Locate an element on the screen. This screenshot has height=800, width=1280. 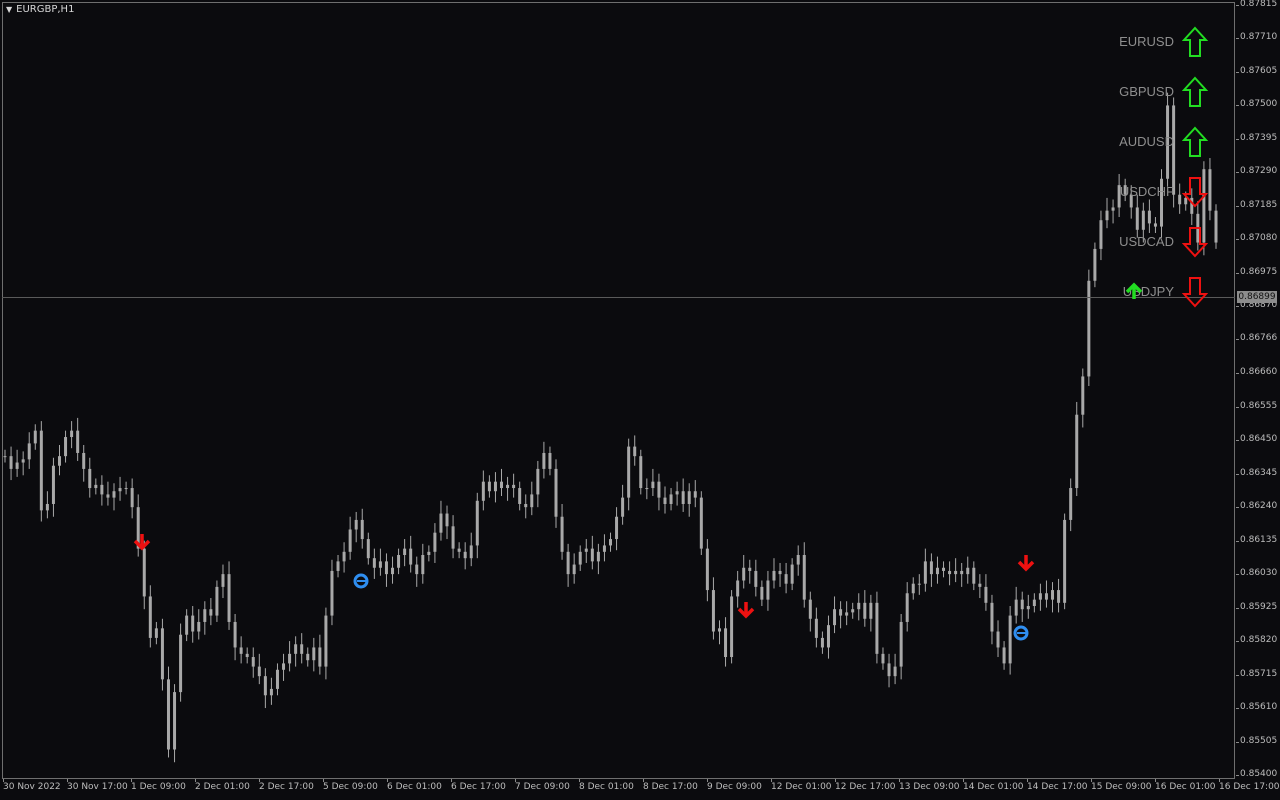
time-tick-label: 8 Dec 01:00 is located at coordinates (606, 785).